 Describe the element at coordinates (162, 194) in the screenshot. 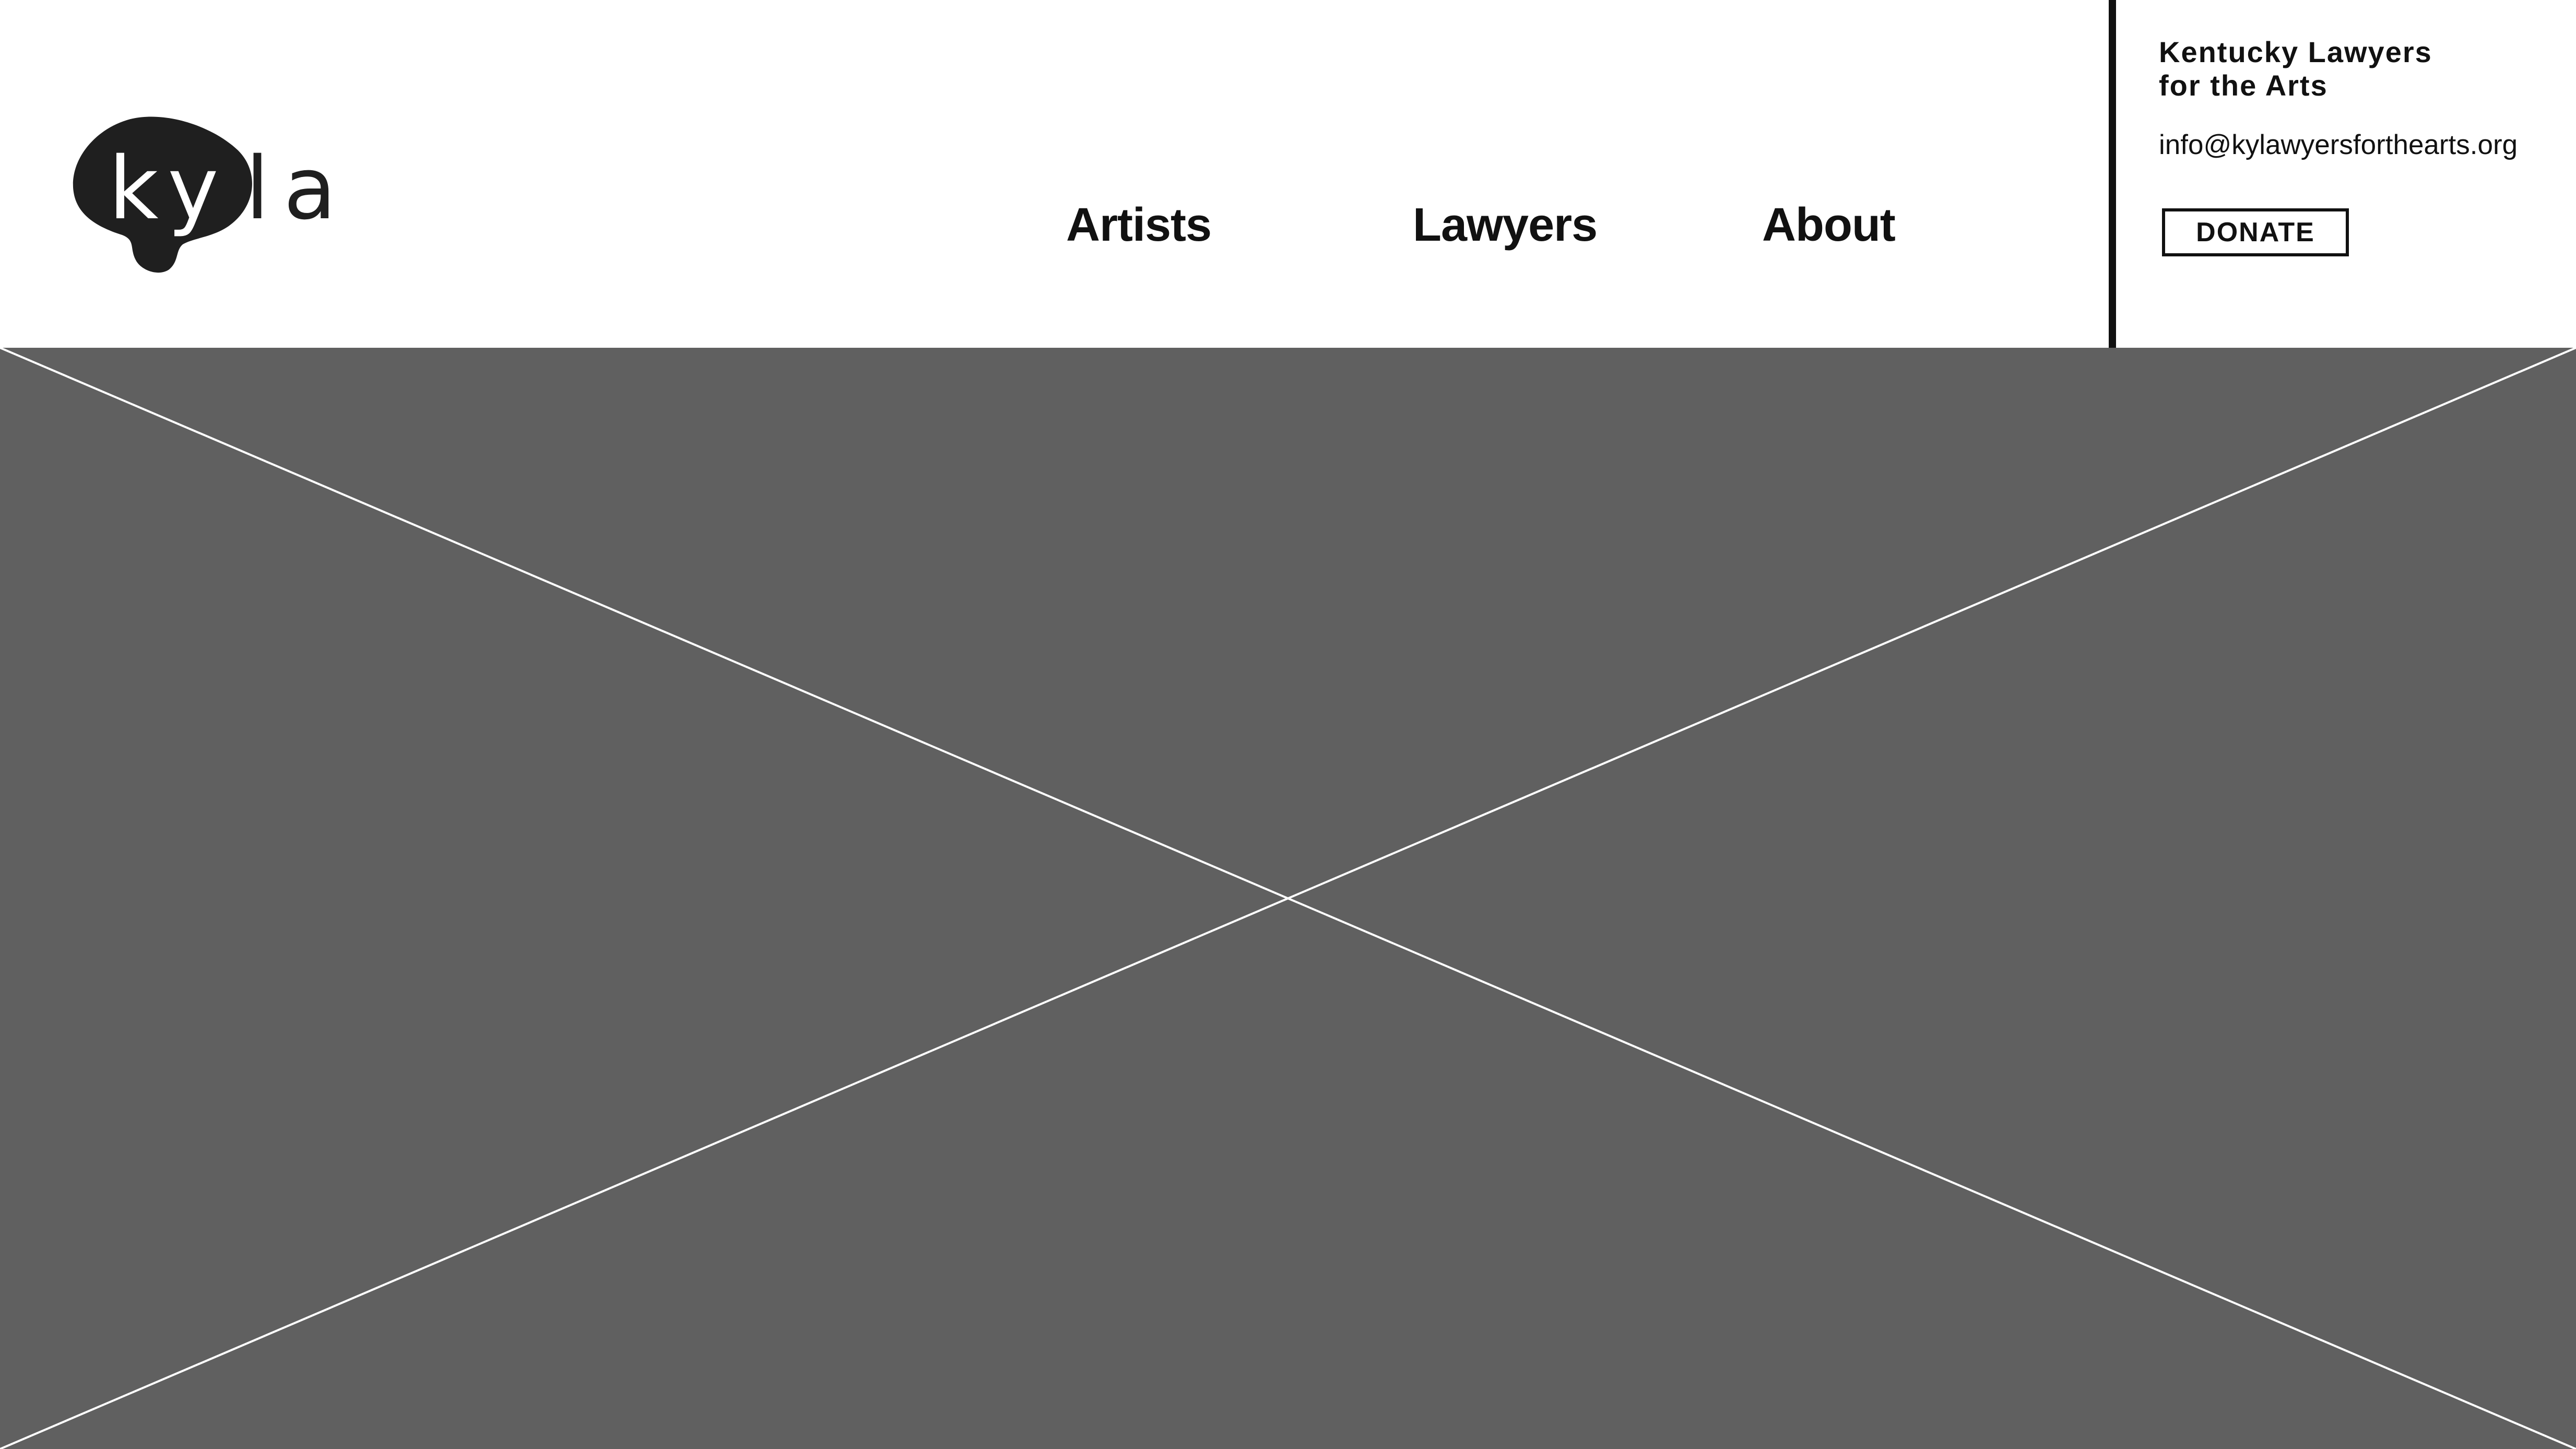

I see `ink-blob-shape` at that location.